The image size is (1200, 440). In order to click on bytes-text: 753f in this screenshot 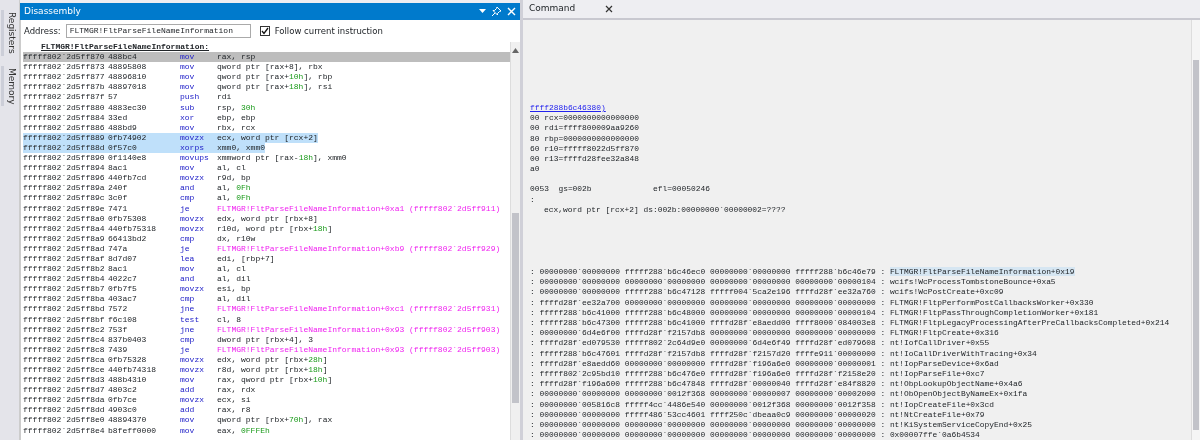, I will do `click(118, 329)`.